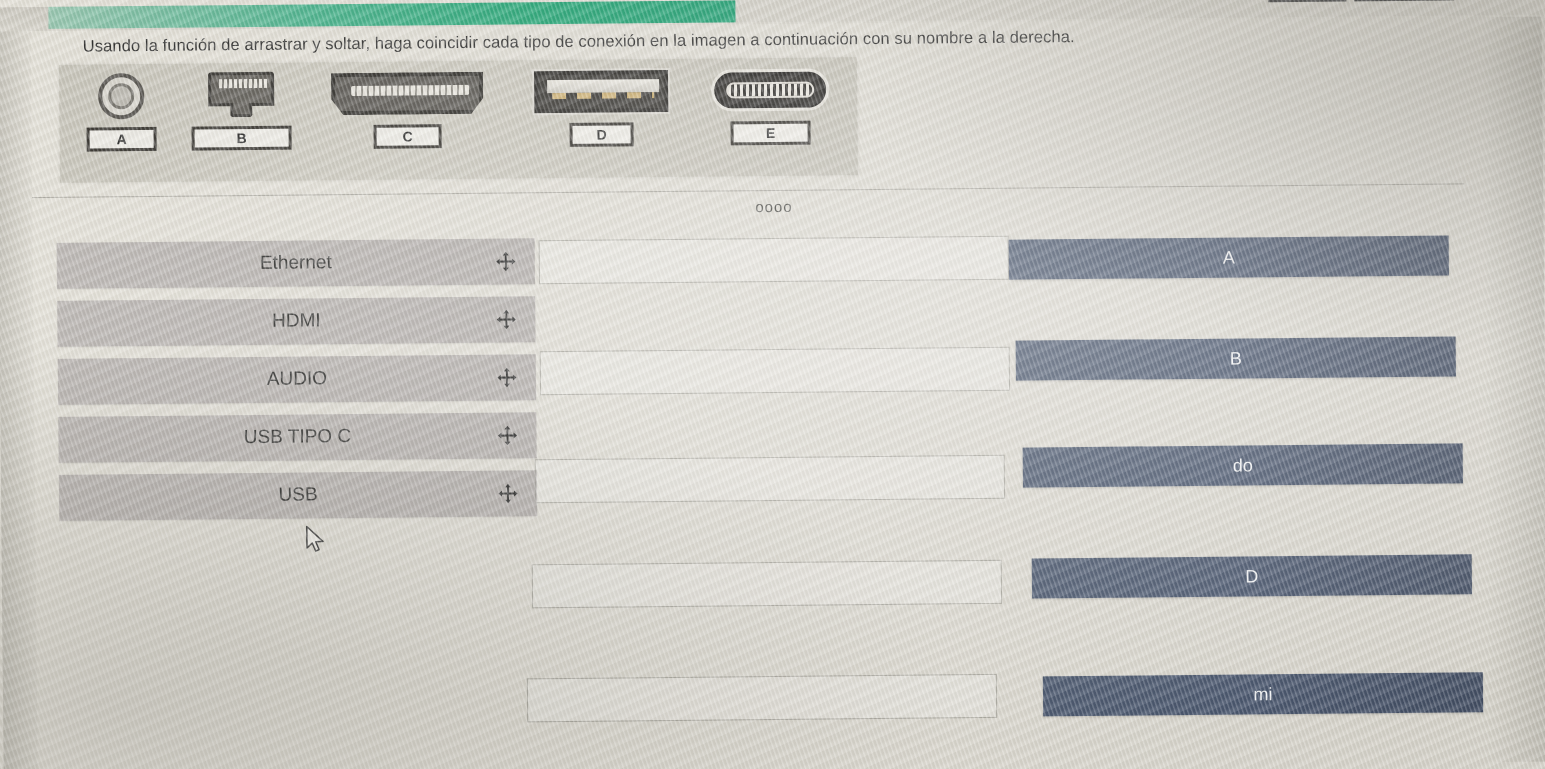 The height and width of the screenshot is (769, 1545). I want to click on ethernet-rj45-icon, so click(241, 95).